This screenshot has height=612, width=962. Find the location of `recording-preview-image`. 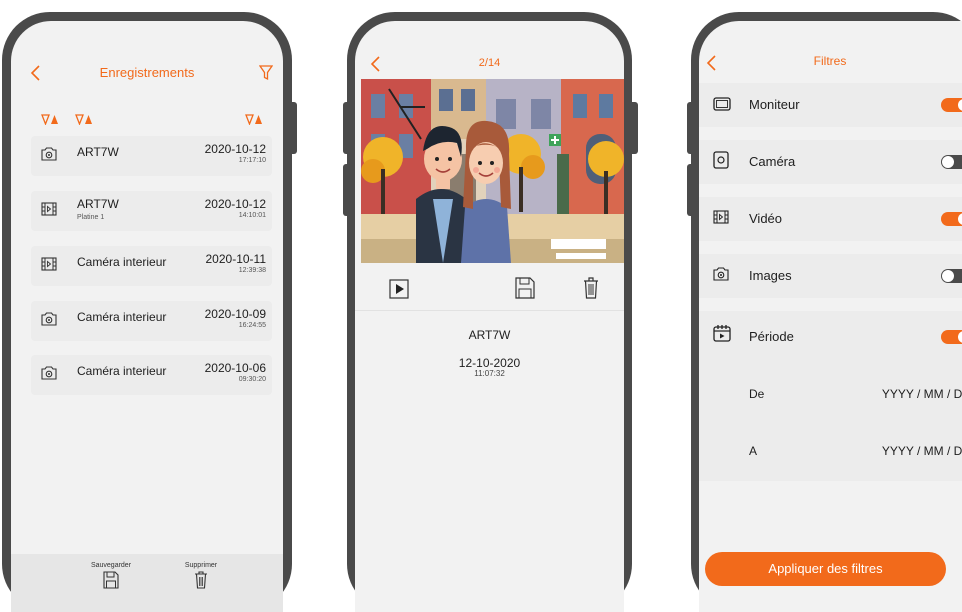

recording-preview-image is located at coordinates (492, 171).